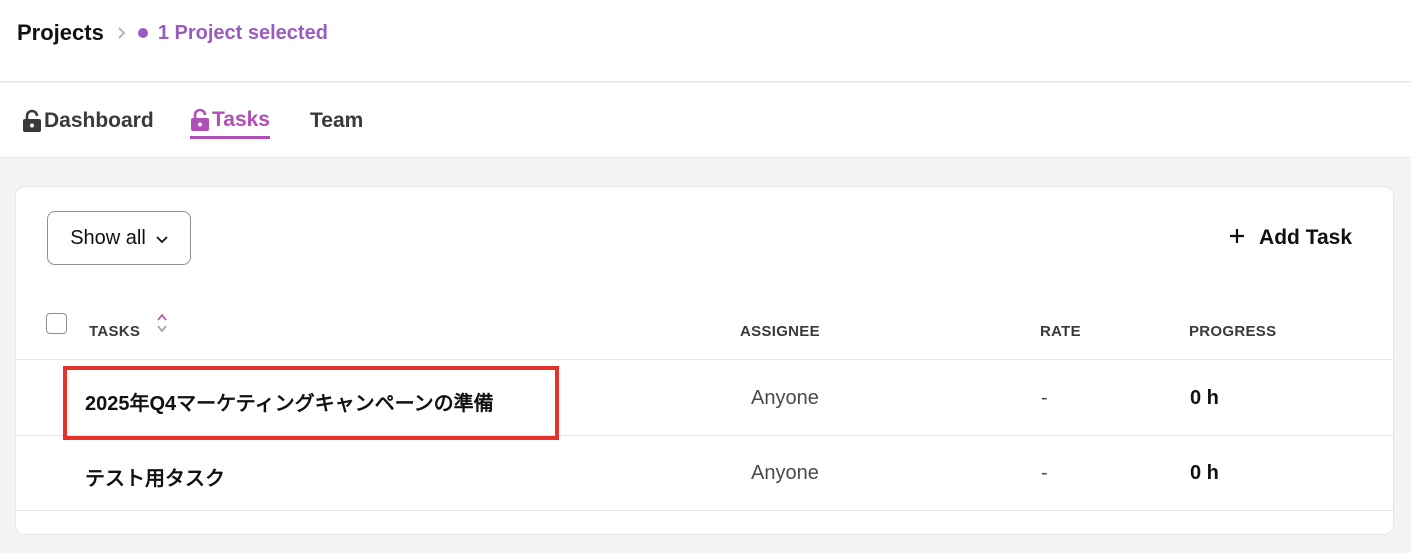 This screenshot has width=1411, height=553. Describe the element at coordinates (114, 331) in the screenshot. I see `column-header-tasks: TASKS` at that location.